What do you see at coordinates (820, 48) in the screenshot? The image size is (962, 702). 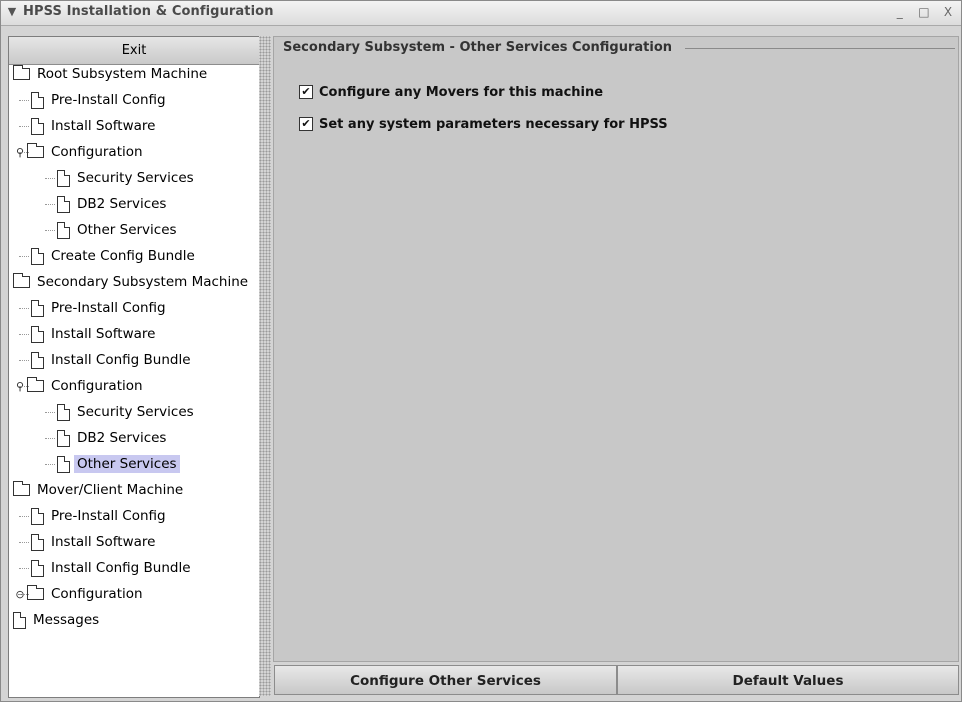 I see `group-border-line` at bounding box center [820, 48].